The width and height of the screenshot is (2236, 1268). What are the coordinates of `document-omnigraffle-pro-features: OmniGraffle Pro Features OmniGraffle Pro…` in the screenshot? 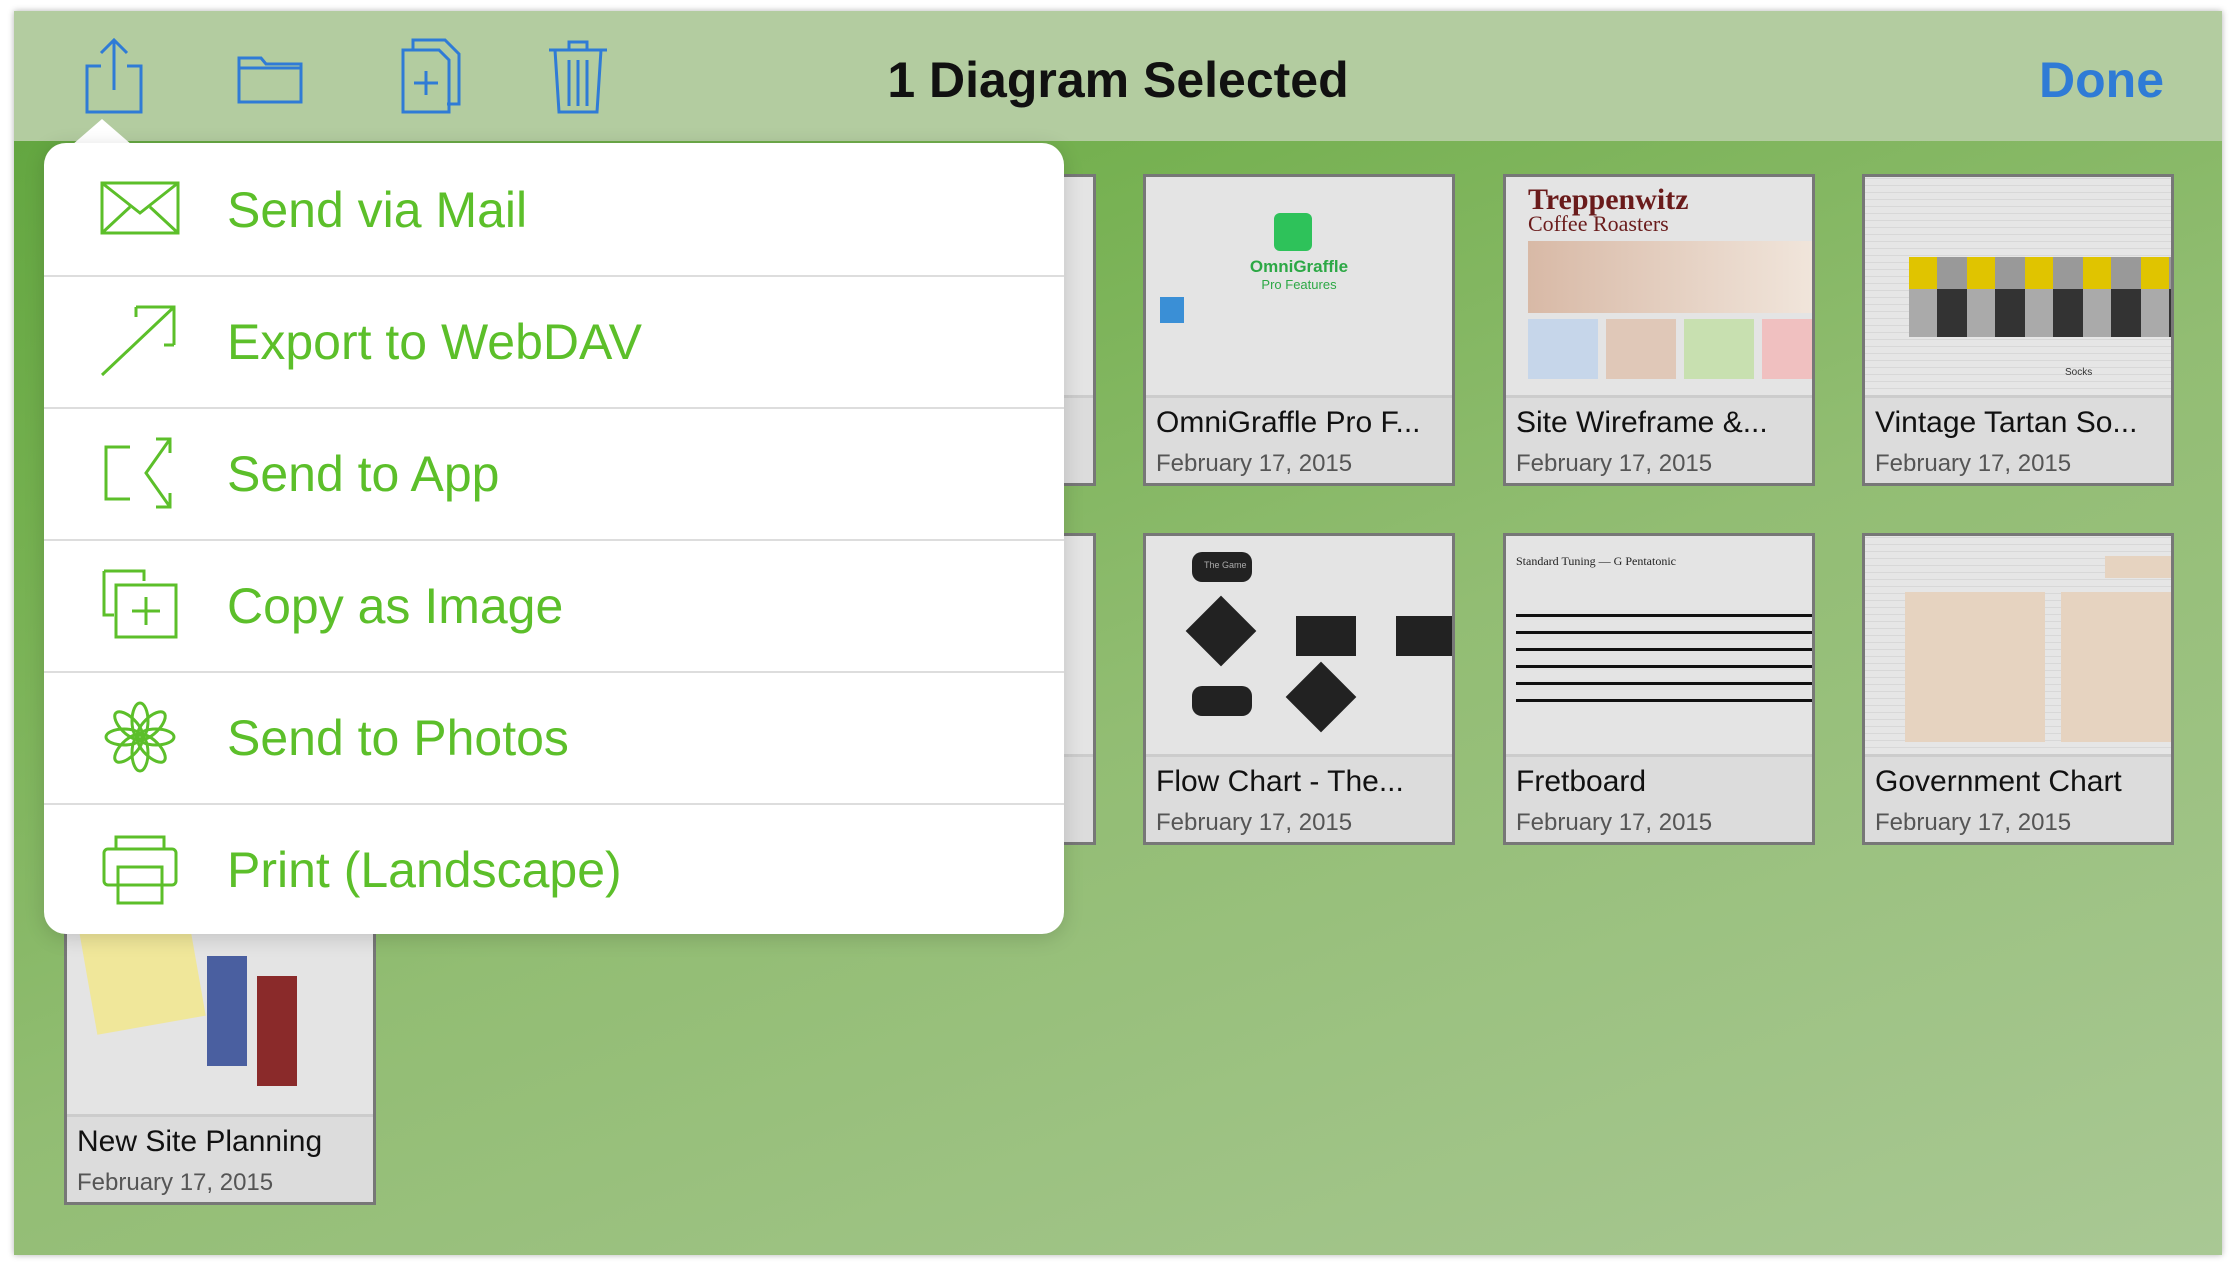 It's located at (1299, 330).